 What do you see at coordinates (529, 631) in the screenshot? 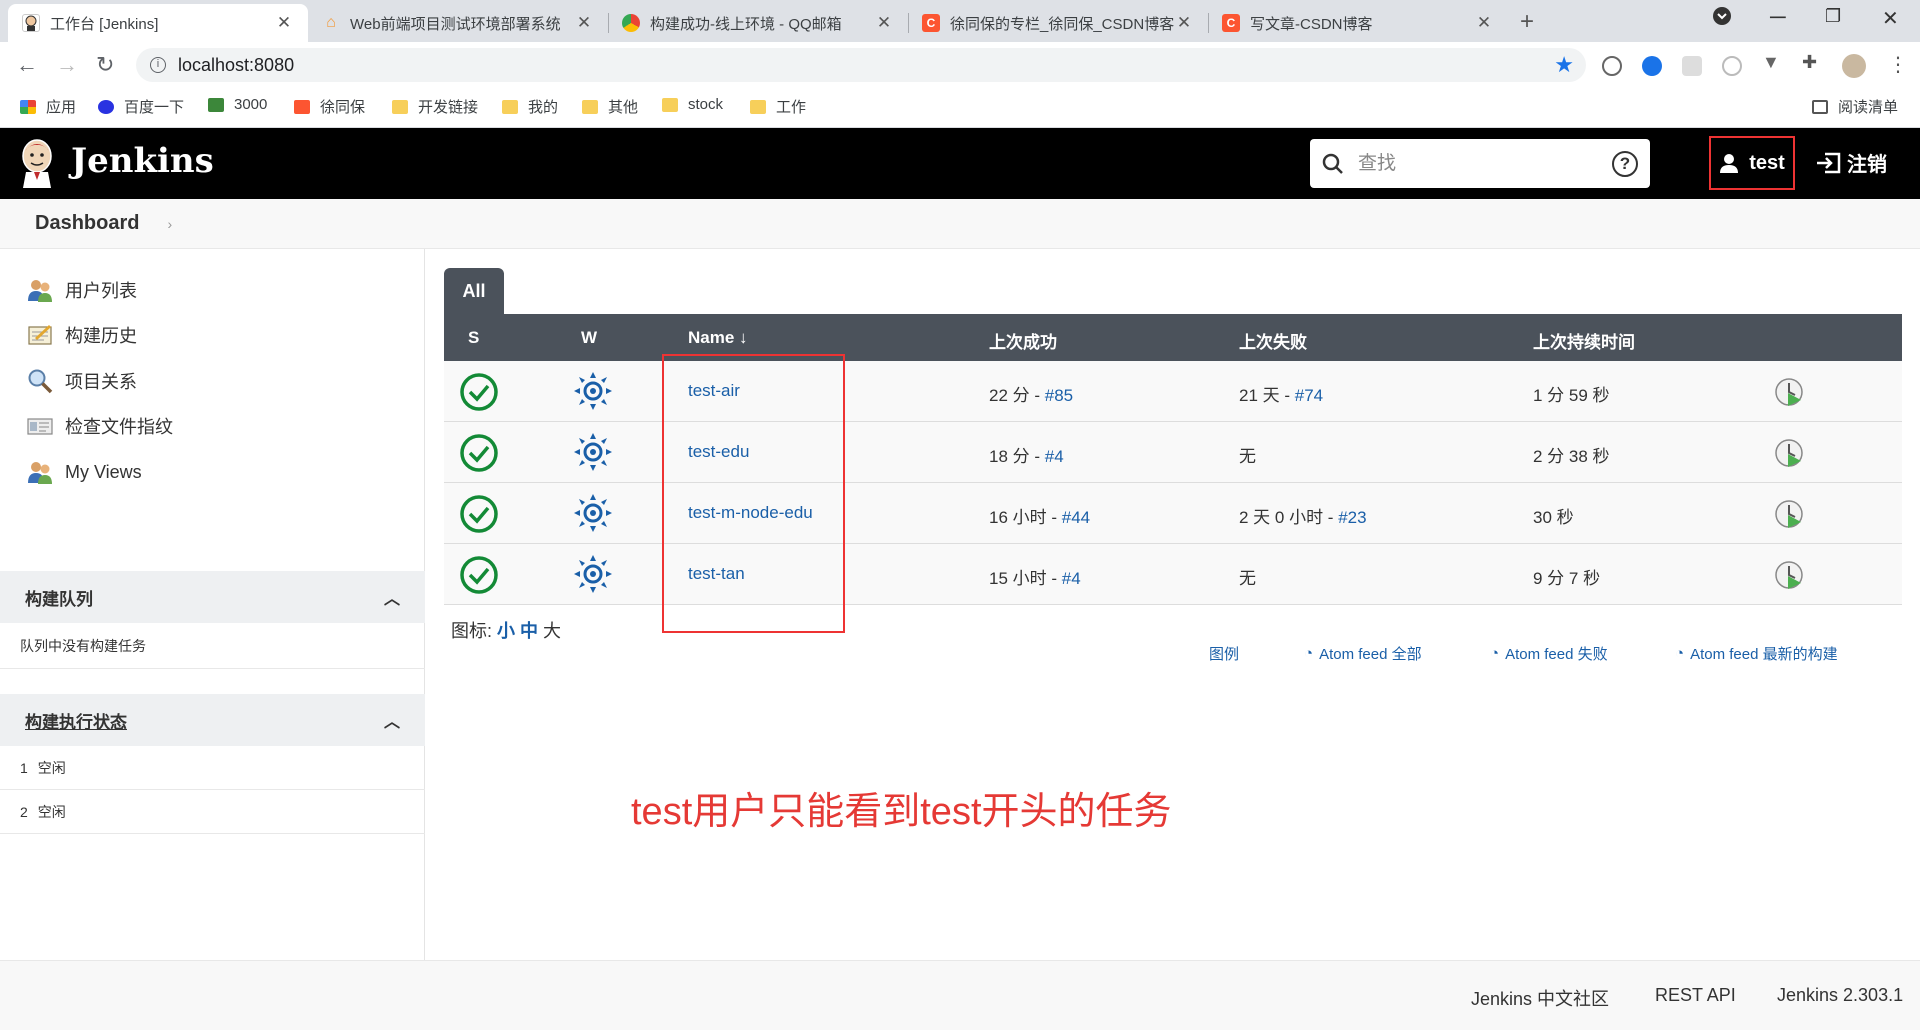
I see `icon-size-medium: 中` at bounding box center [529, 631].